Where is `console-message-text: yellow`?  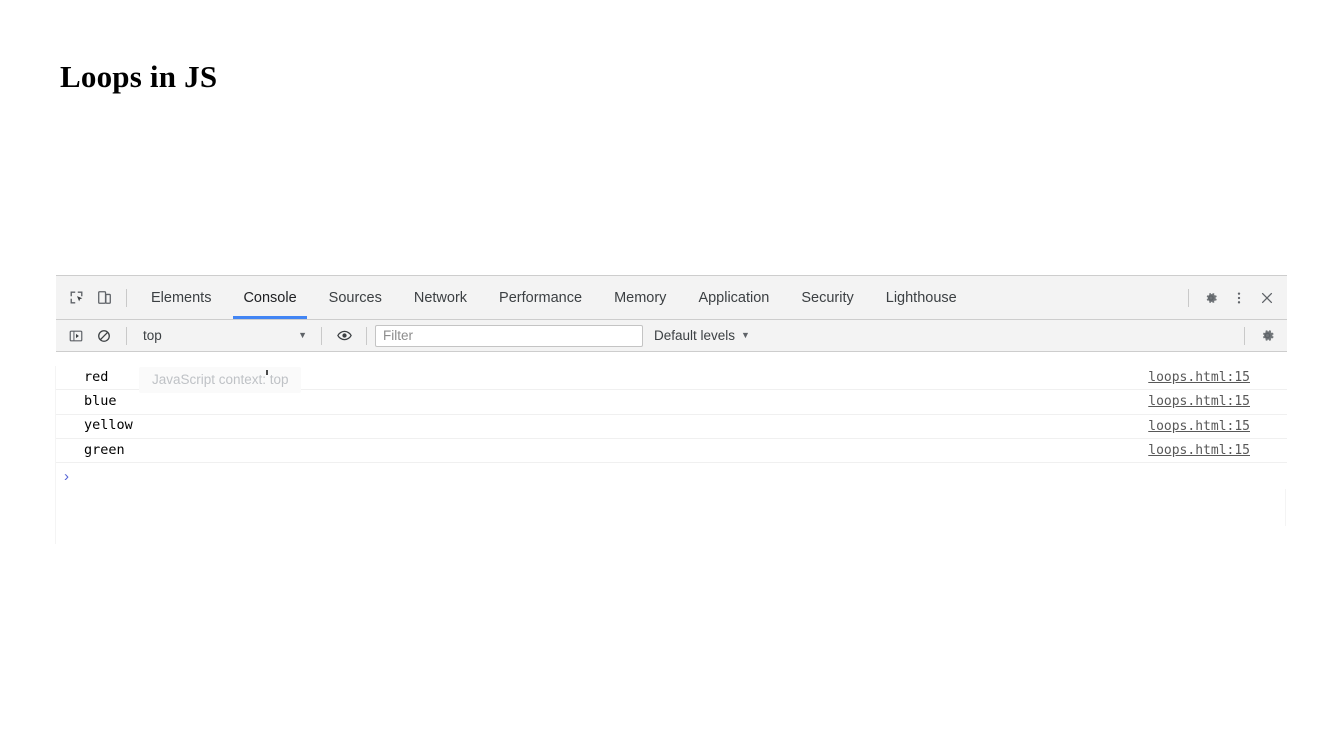
console-message-text: yellow is located at coordinates (108, 425).